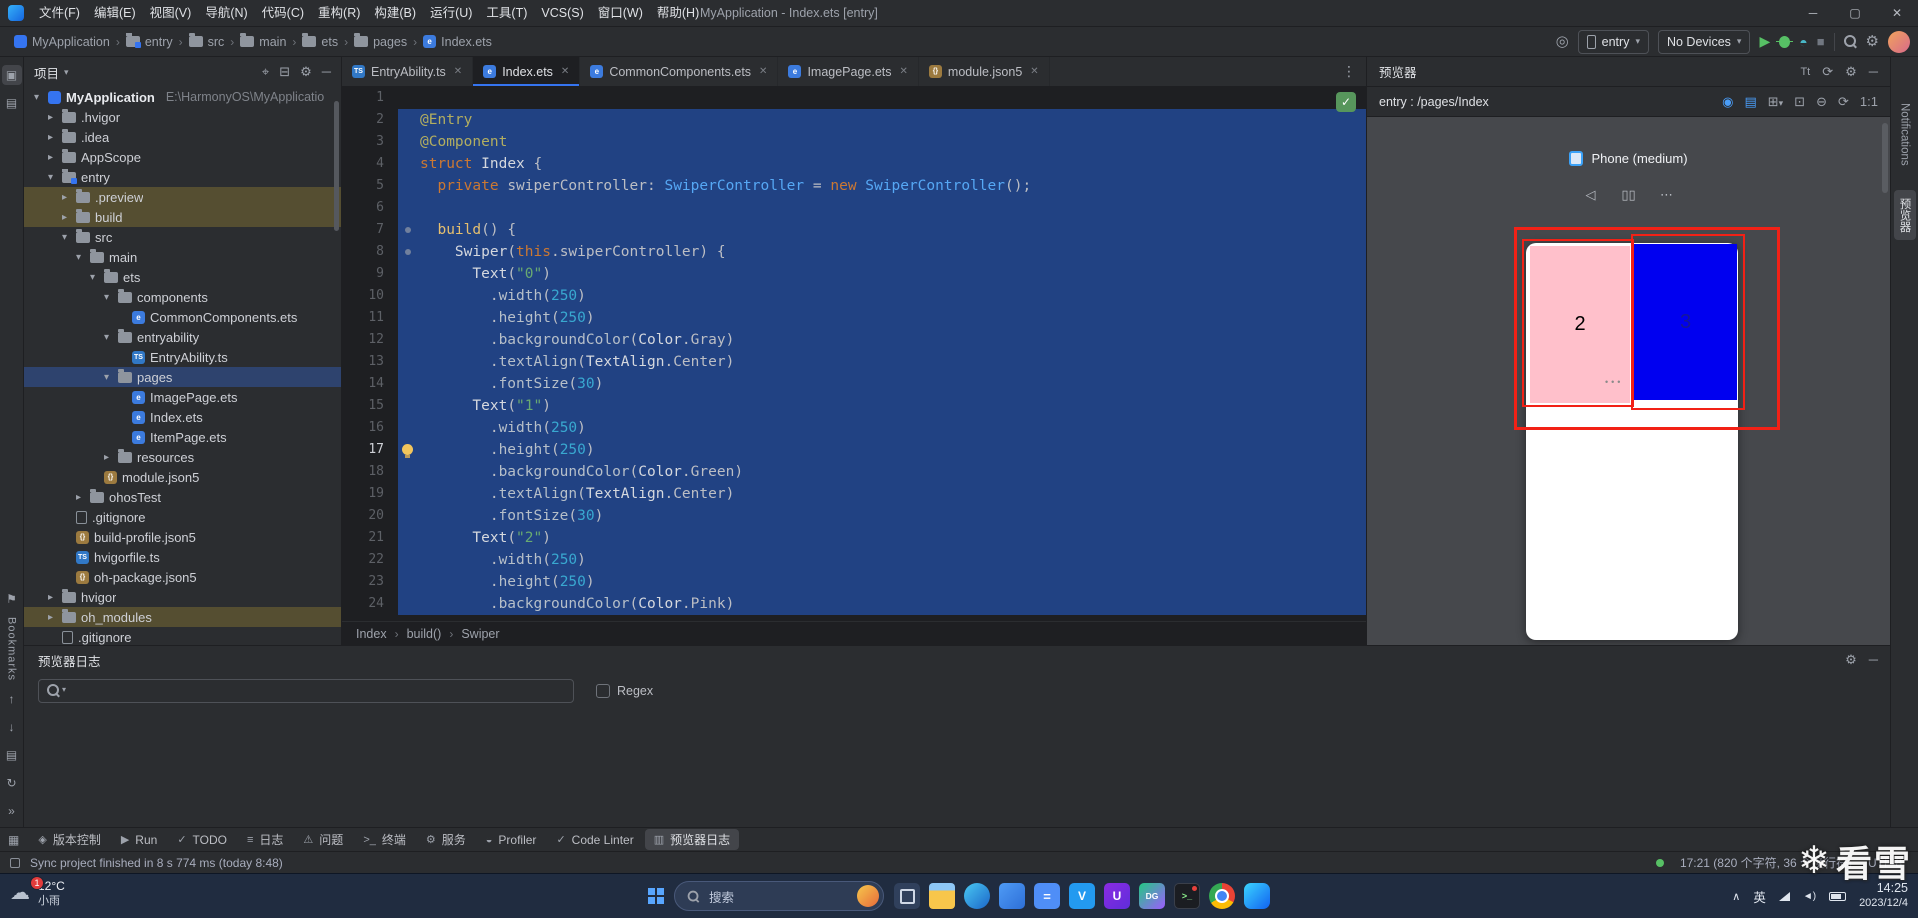  What do you see at coordinates (182, 457) in the screenshot?
I see `tree-item-resources: ▸ resources` at bounding box center [182, 457].